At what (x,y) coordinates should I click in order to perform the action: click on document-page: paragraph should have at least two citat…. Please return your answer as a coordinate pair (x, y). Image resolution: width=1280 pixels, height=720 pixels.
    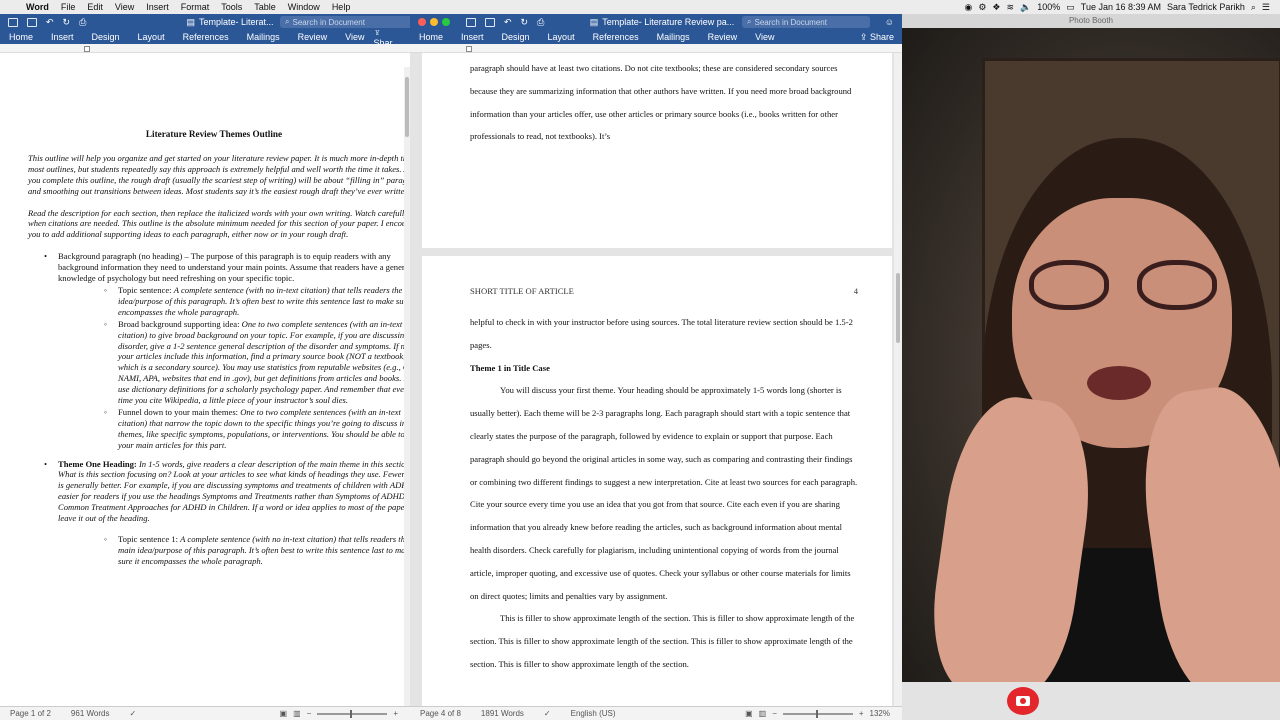
    Looking at the image, I should click on (657, 150).